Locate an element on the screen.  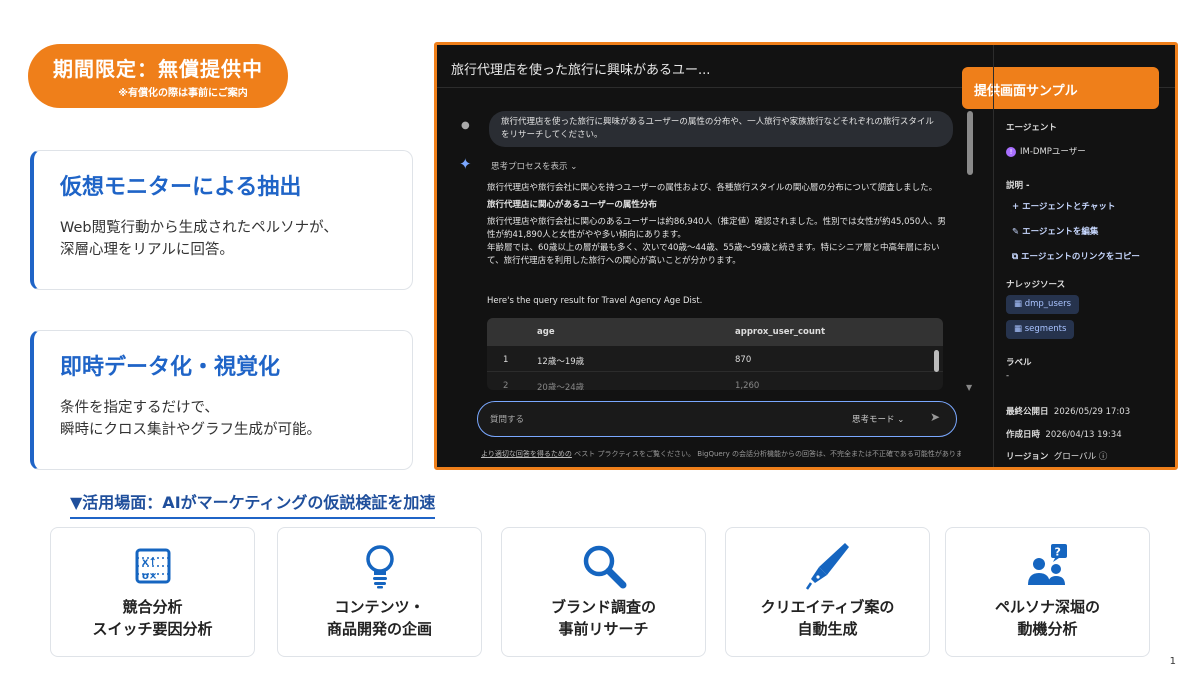
badge-main-text: 期間限定：無償提供中 is located at coordinates (158, 69).